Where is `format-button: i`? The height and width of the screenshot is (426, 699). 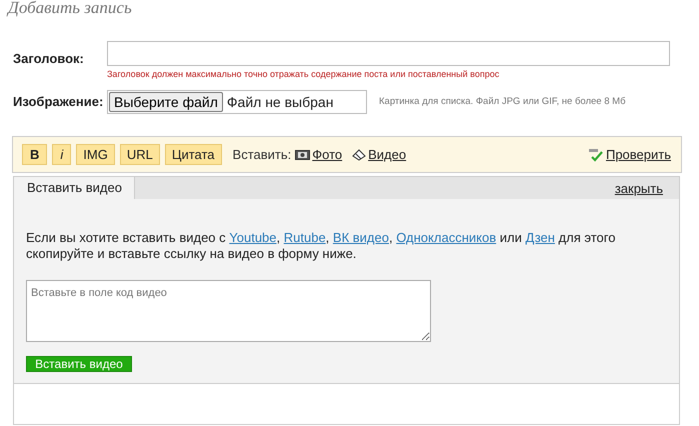 format-button: i is located at coordinates (62, 154).